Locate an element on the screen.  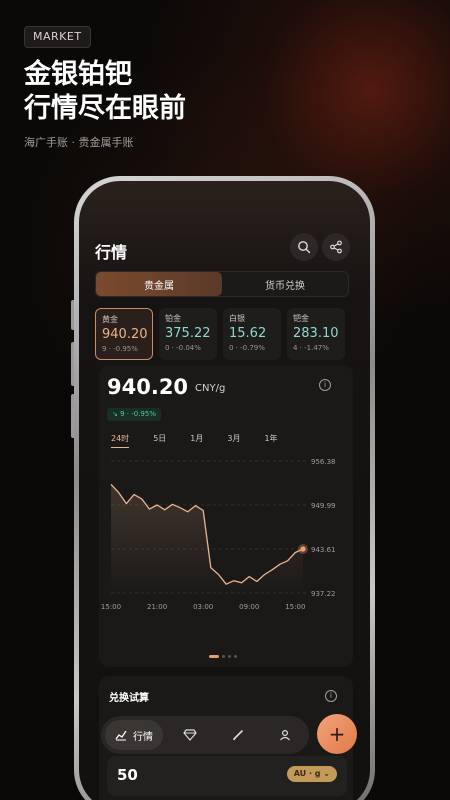
category-segmented-control: 贵金属 货币兑换 is located at coordinates (222, 284).